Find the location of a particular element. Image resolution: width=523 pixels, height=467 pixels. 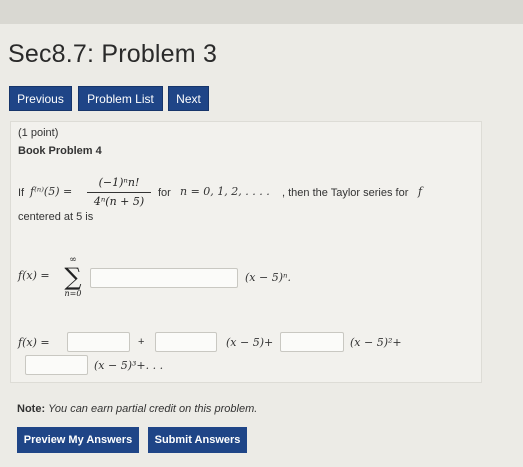

term0-input is located at coordinates (98, 342).